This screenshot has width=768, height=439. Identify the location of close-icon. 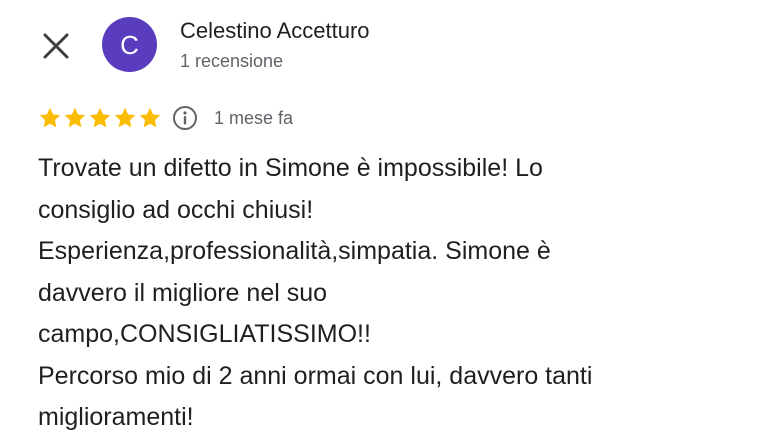
(56, 46).